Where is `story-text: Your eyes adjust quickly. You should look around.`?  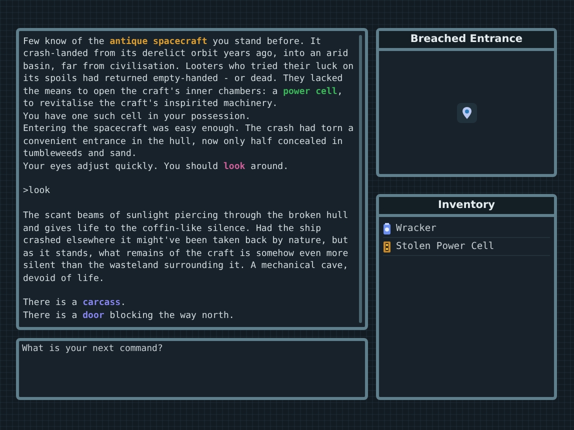
story-text: Your eyes adjust quickly. You should look around. is located at coordinates (156, 166).